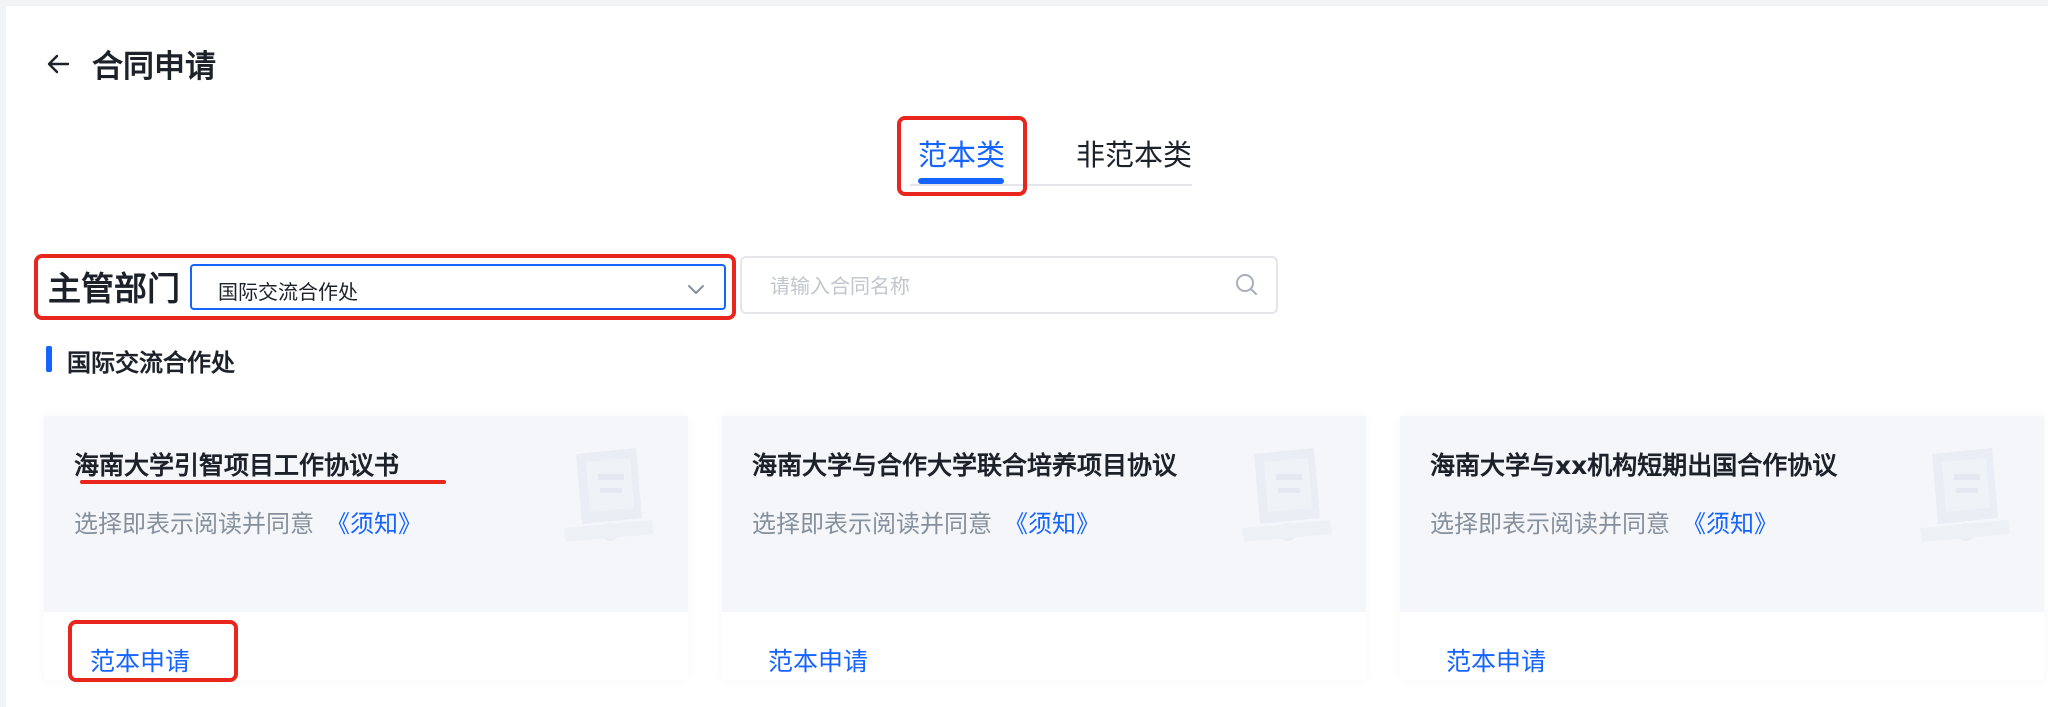  I want to click on tab-non-template: 非范本类, so click(1134, 153).